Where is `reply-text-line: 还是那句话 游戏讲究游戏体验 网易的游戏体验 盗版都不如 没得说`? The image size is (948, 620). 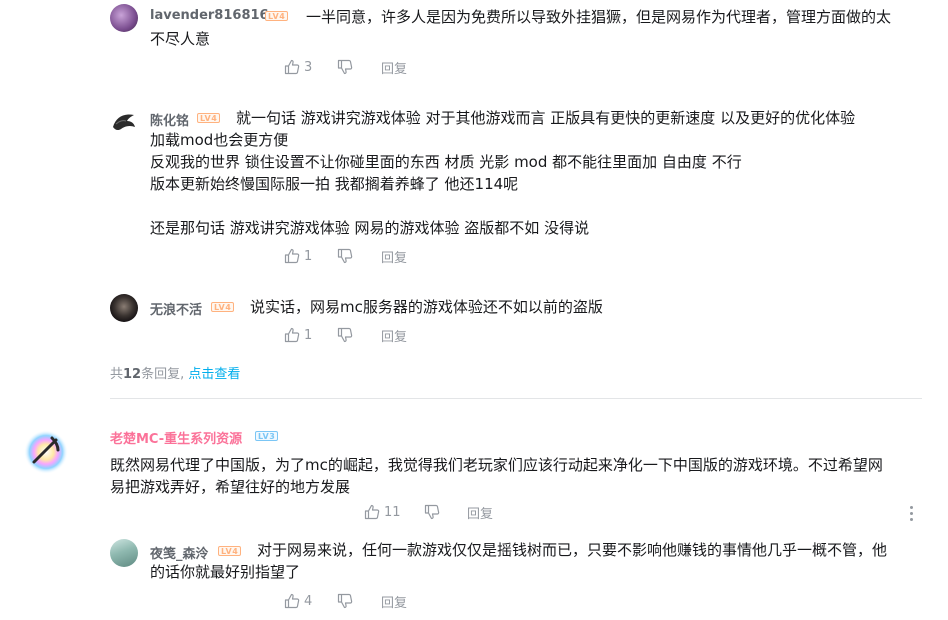 reply-text-line: 还是那句话 游戏讲究游戏体验 网易的游戏体验 盗版都不如 没得说 is located at coordinates (370, 228).